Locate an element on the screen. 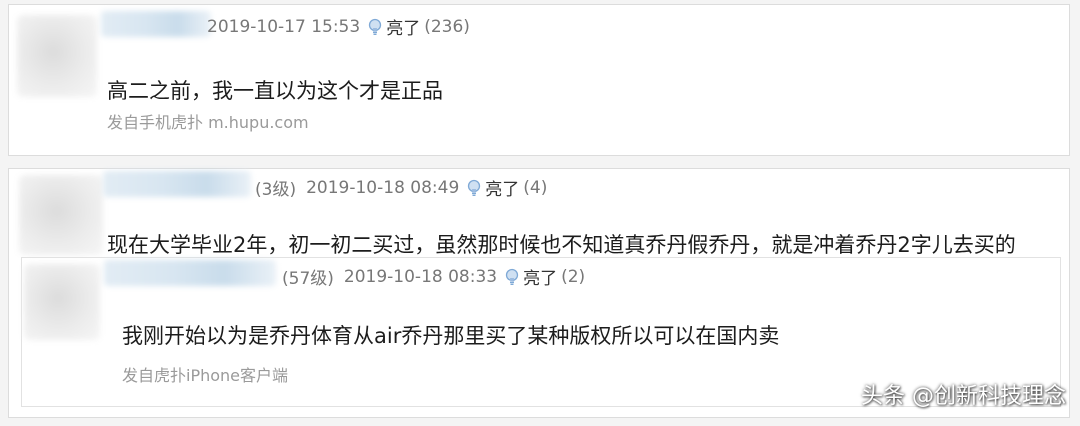 The image size is (1080, 426). comment-date: 2019-10-18 08:49 is located at coordinates (383, 187).